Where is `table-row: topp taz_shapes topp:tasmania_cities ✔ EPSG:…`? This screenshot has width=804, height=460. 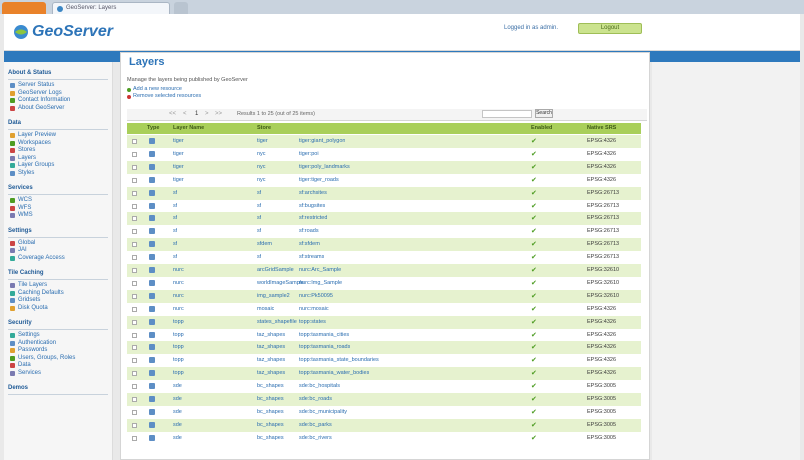
table-row: topp taz_shapes topp:tasmania_cities ✔ EPSG:… is located at coordinates (384, 335).